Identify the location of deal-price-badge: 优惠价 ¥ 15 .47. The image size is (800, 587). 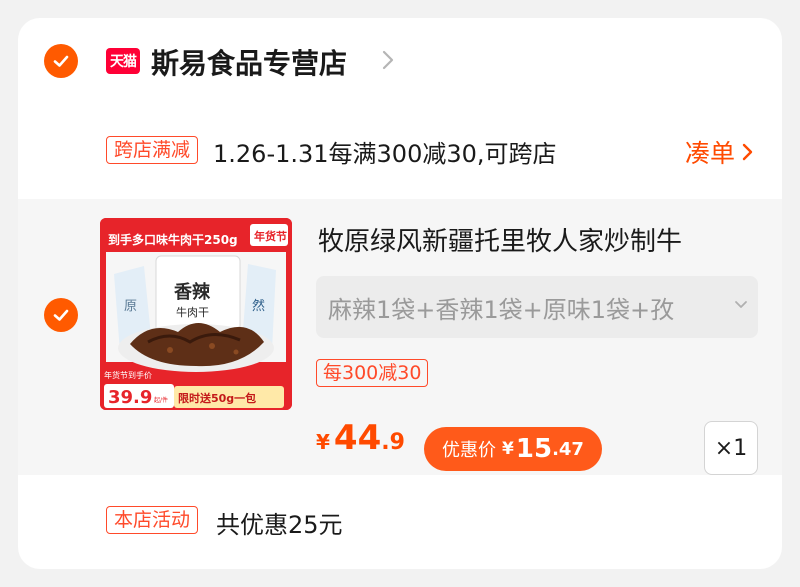
(513, 449).